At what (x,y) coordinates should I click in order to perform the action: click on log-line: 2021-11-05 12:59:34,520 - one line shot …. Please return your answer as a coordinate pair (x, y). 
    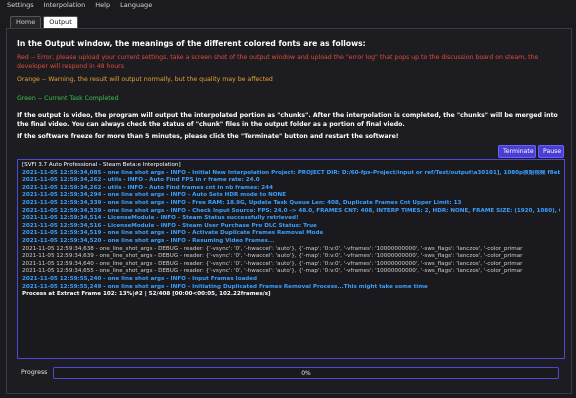
    Looking at the image, I should click on (148, 240).